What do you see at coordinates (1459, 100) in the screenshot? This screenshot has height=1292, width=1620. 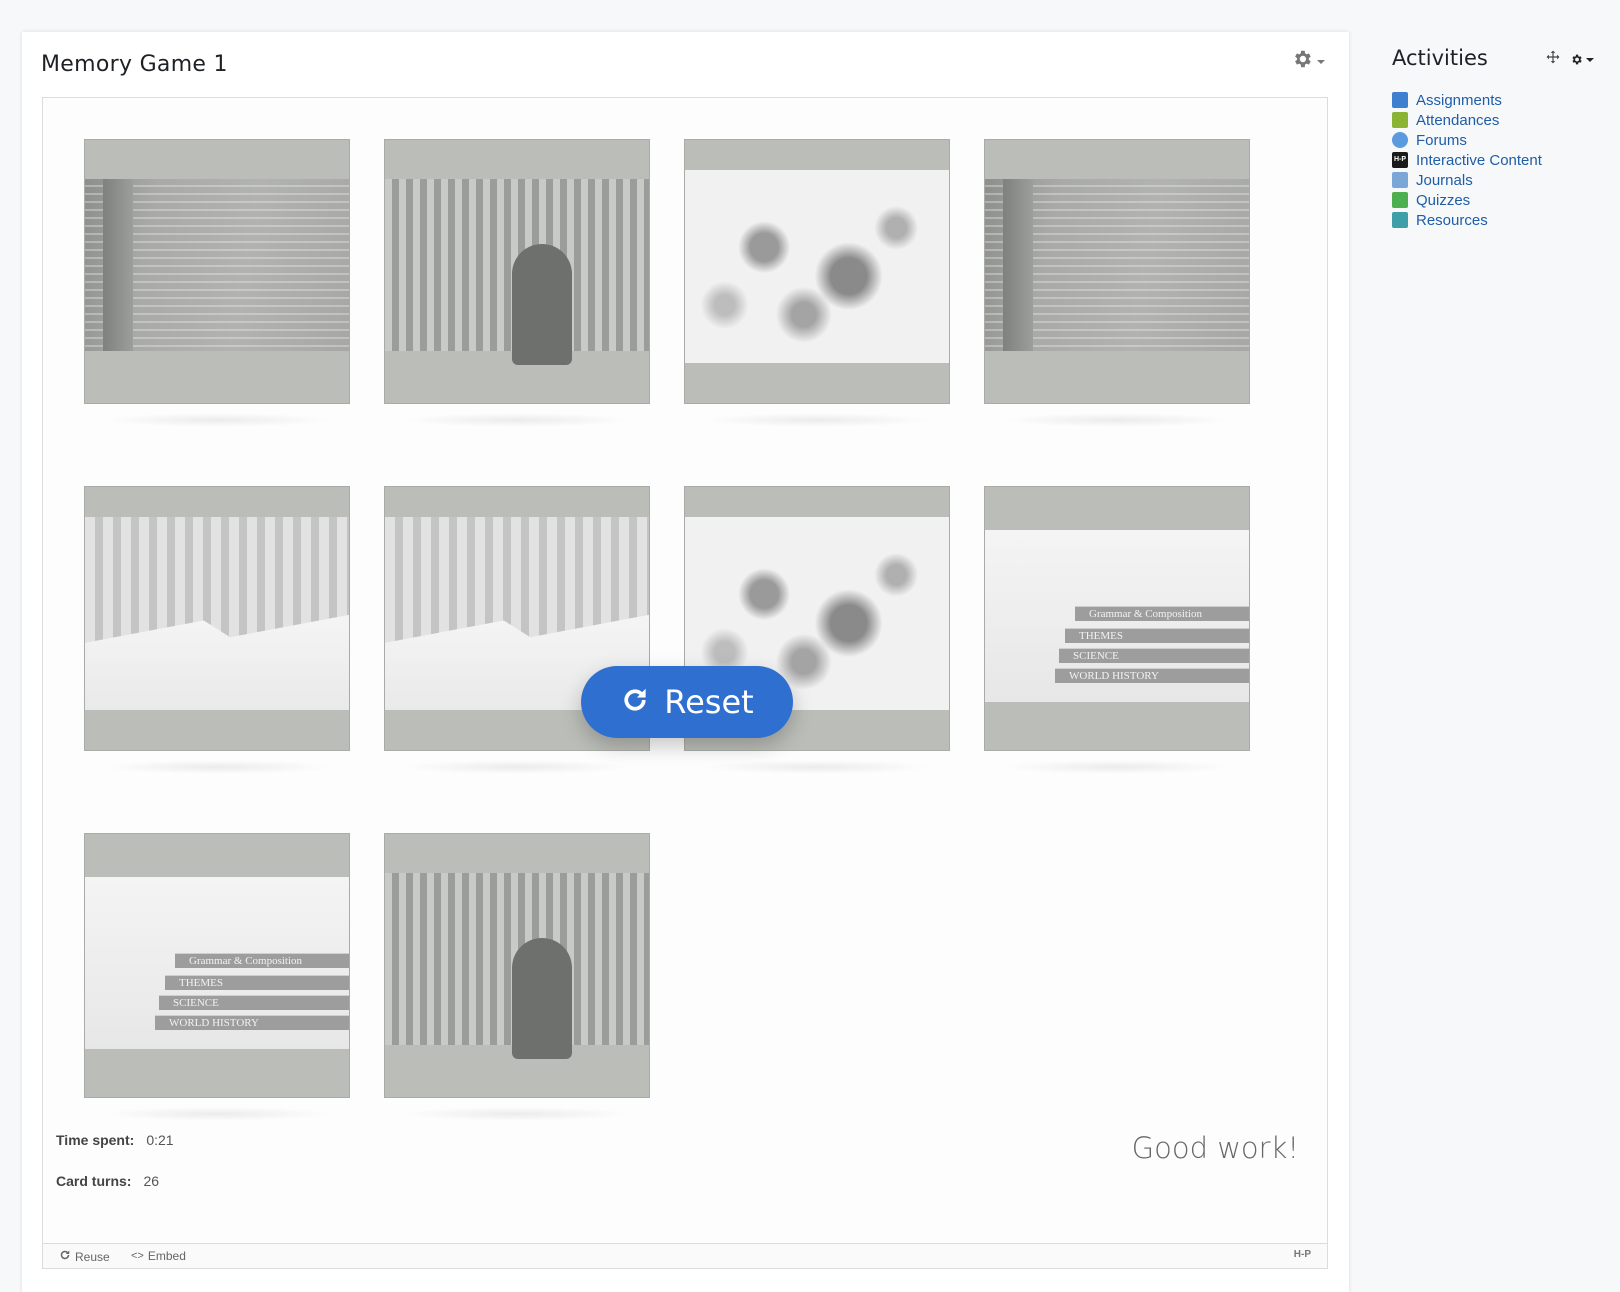 I see `activity-label: Assignments` at bounding box center [1459, 100].